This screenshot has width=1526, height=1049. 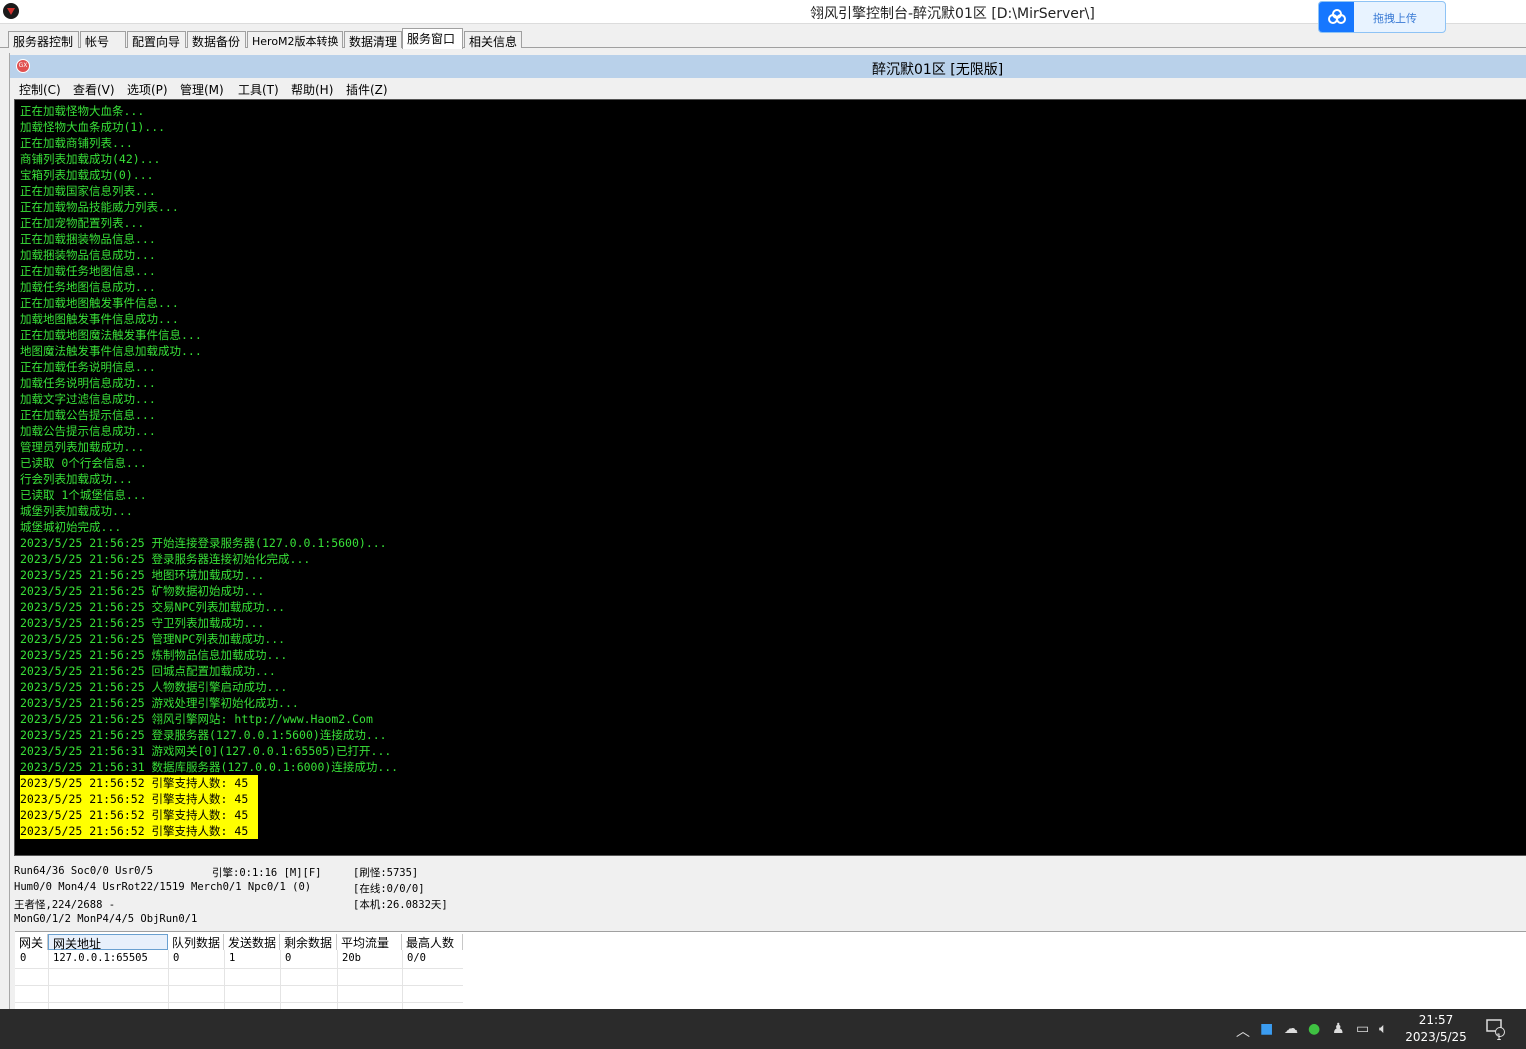 I want to click on status-online: [在线:0/0/0], so click(x=389, y=889).